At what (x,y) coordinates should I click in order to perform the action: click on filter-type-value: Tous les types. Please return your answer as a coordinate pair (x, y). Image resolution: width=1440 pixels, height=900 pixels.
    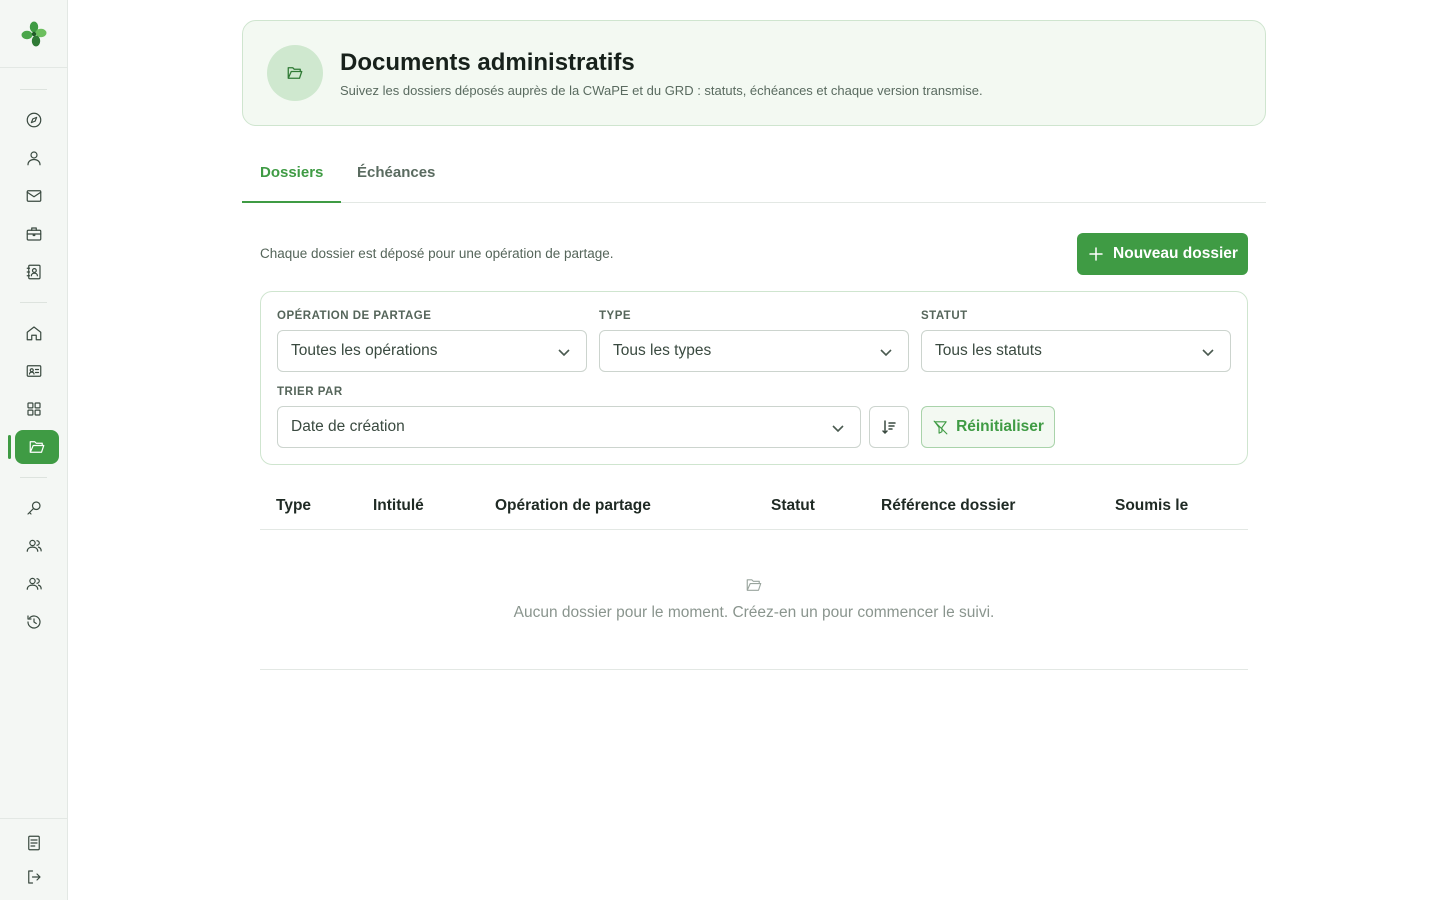
    Looking at the image, I should click on (662, 350).